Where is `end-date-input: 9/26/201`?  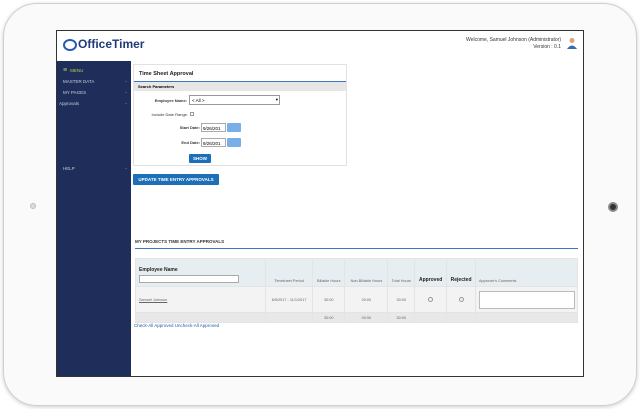
end-date-input: 9/26/201 is located at coordinates (213, 142).